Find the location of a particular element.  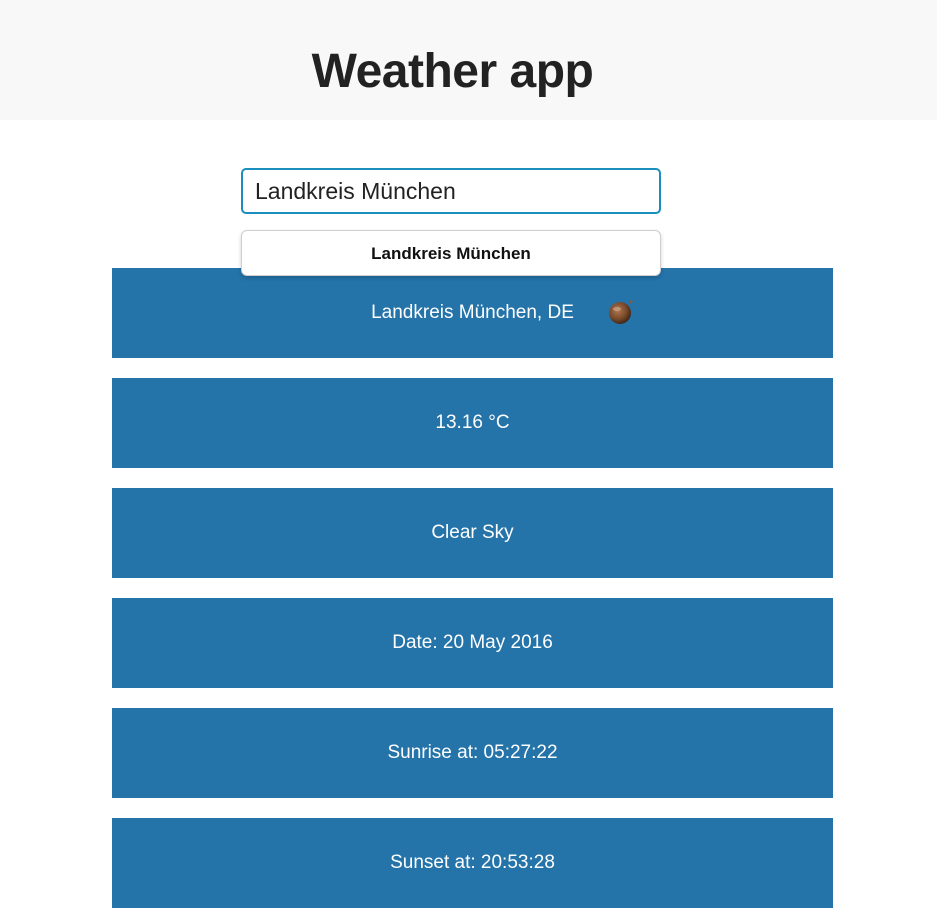

temperature-card: 13.16 °C is located at coordinates (472, 423).